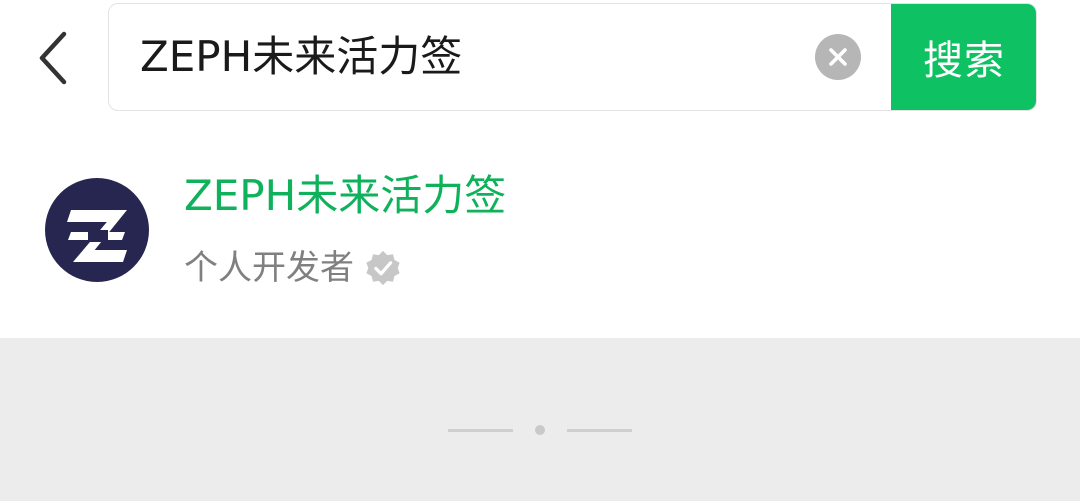 This screenshot has width=1080, height=501. Describe the element at coordinates (345, 195) in the screenshot. I see `result-title: ZEPH未来活力签` at that location.